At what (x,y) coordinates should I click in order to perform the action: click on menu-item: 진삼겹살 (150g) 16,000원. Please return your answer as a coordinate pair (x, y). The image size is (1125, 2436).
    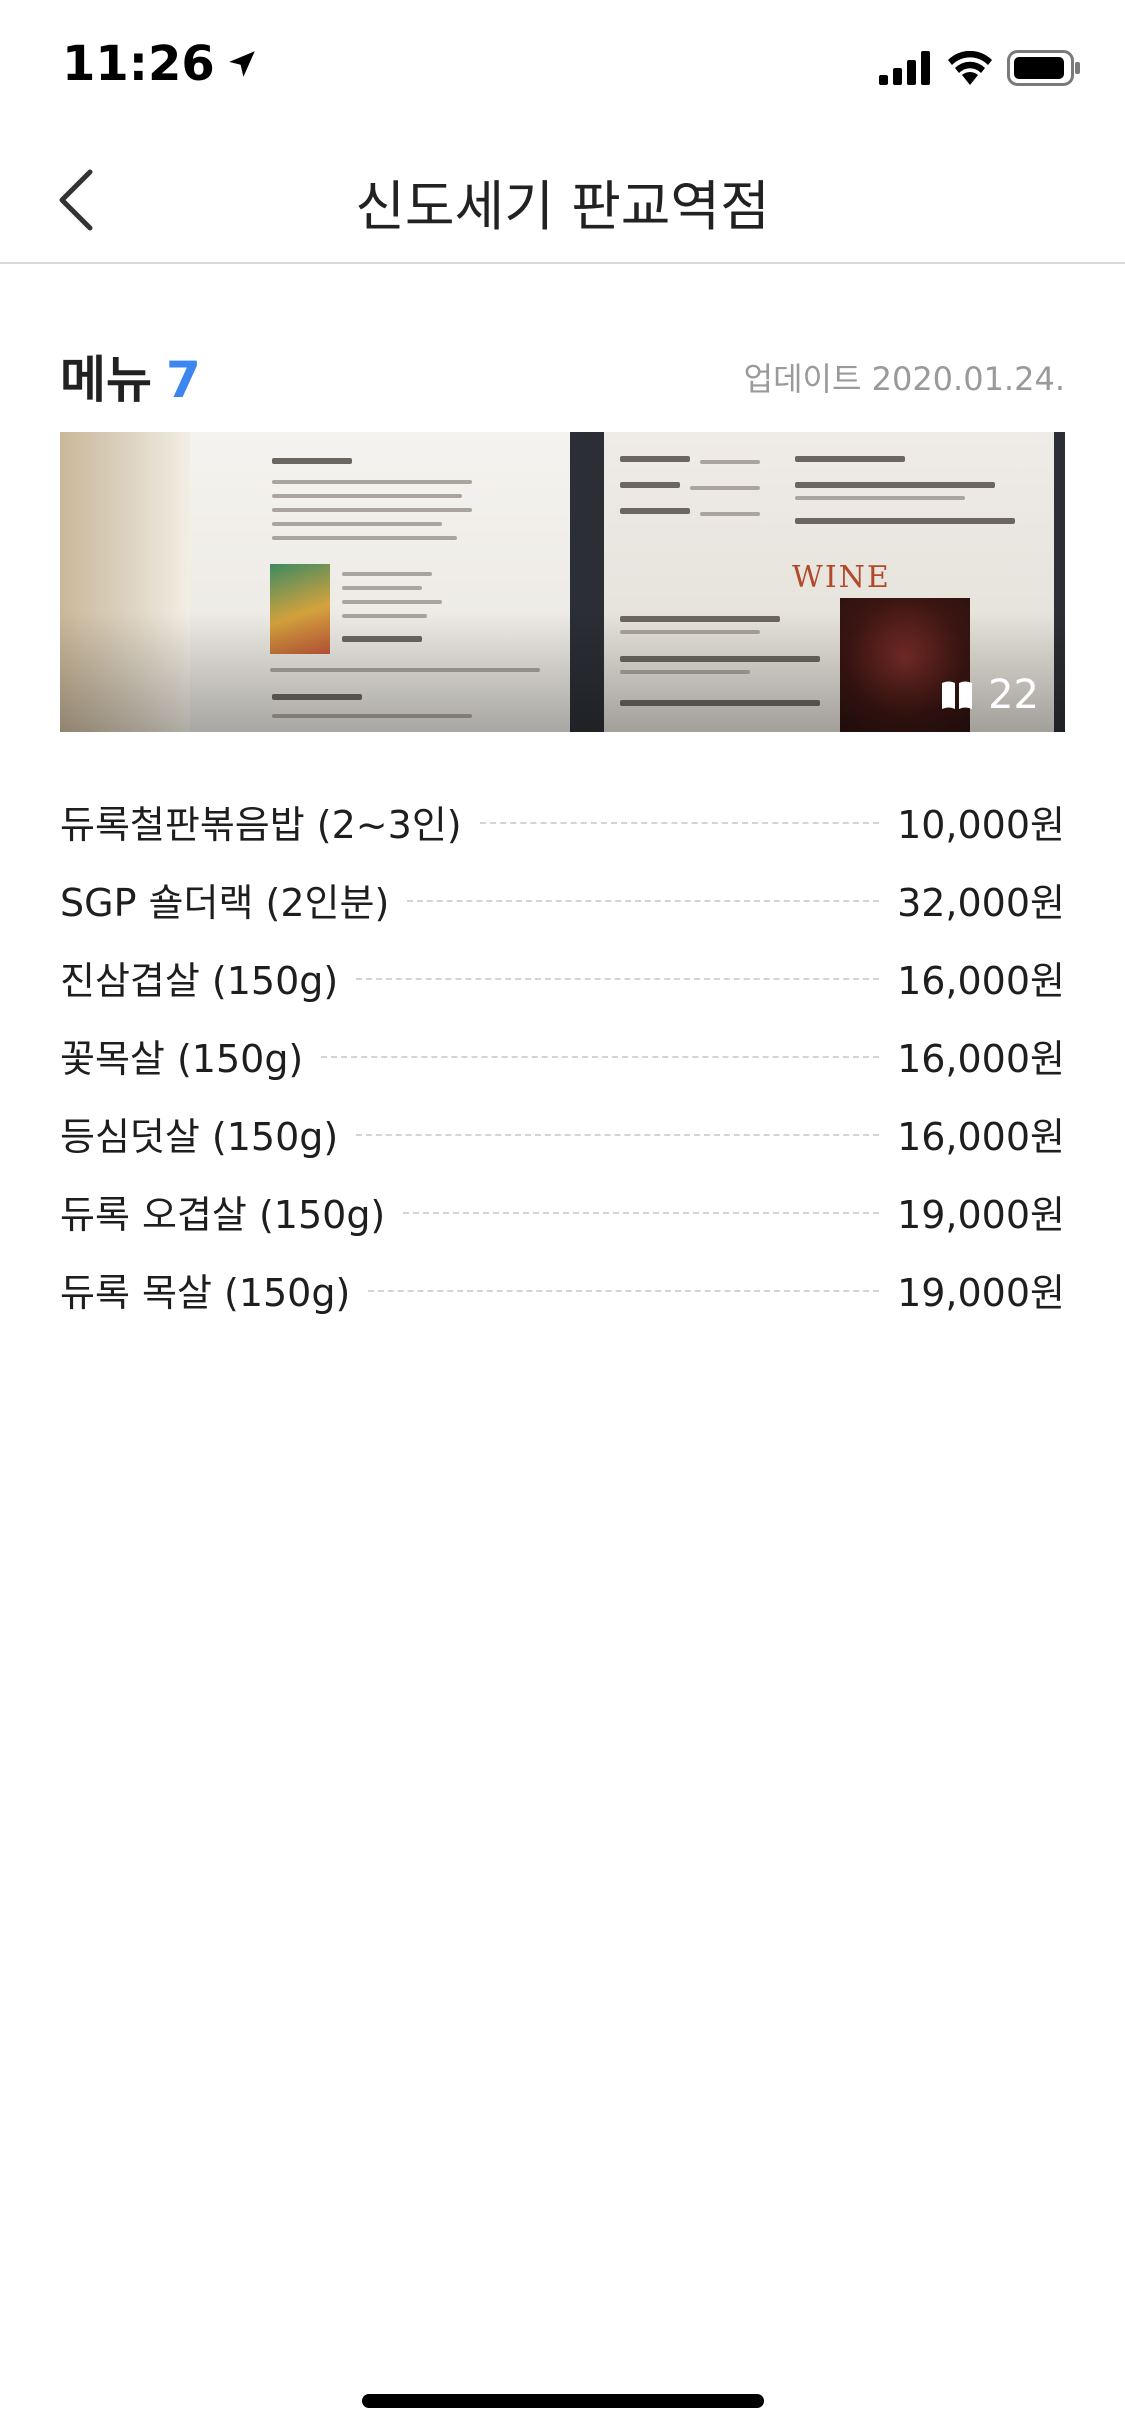
    Looking at the image, I should click on (562, 977).